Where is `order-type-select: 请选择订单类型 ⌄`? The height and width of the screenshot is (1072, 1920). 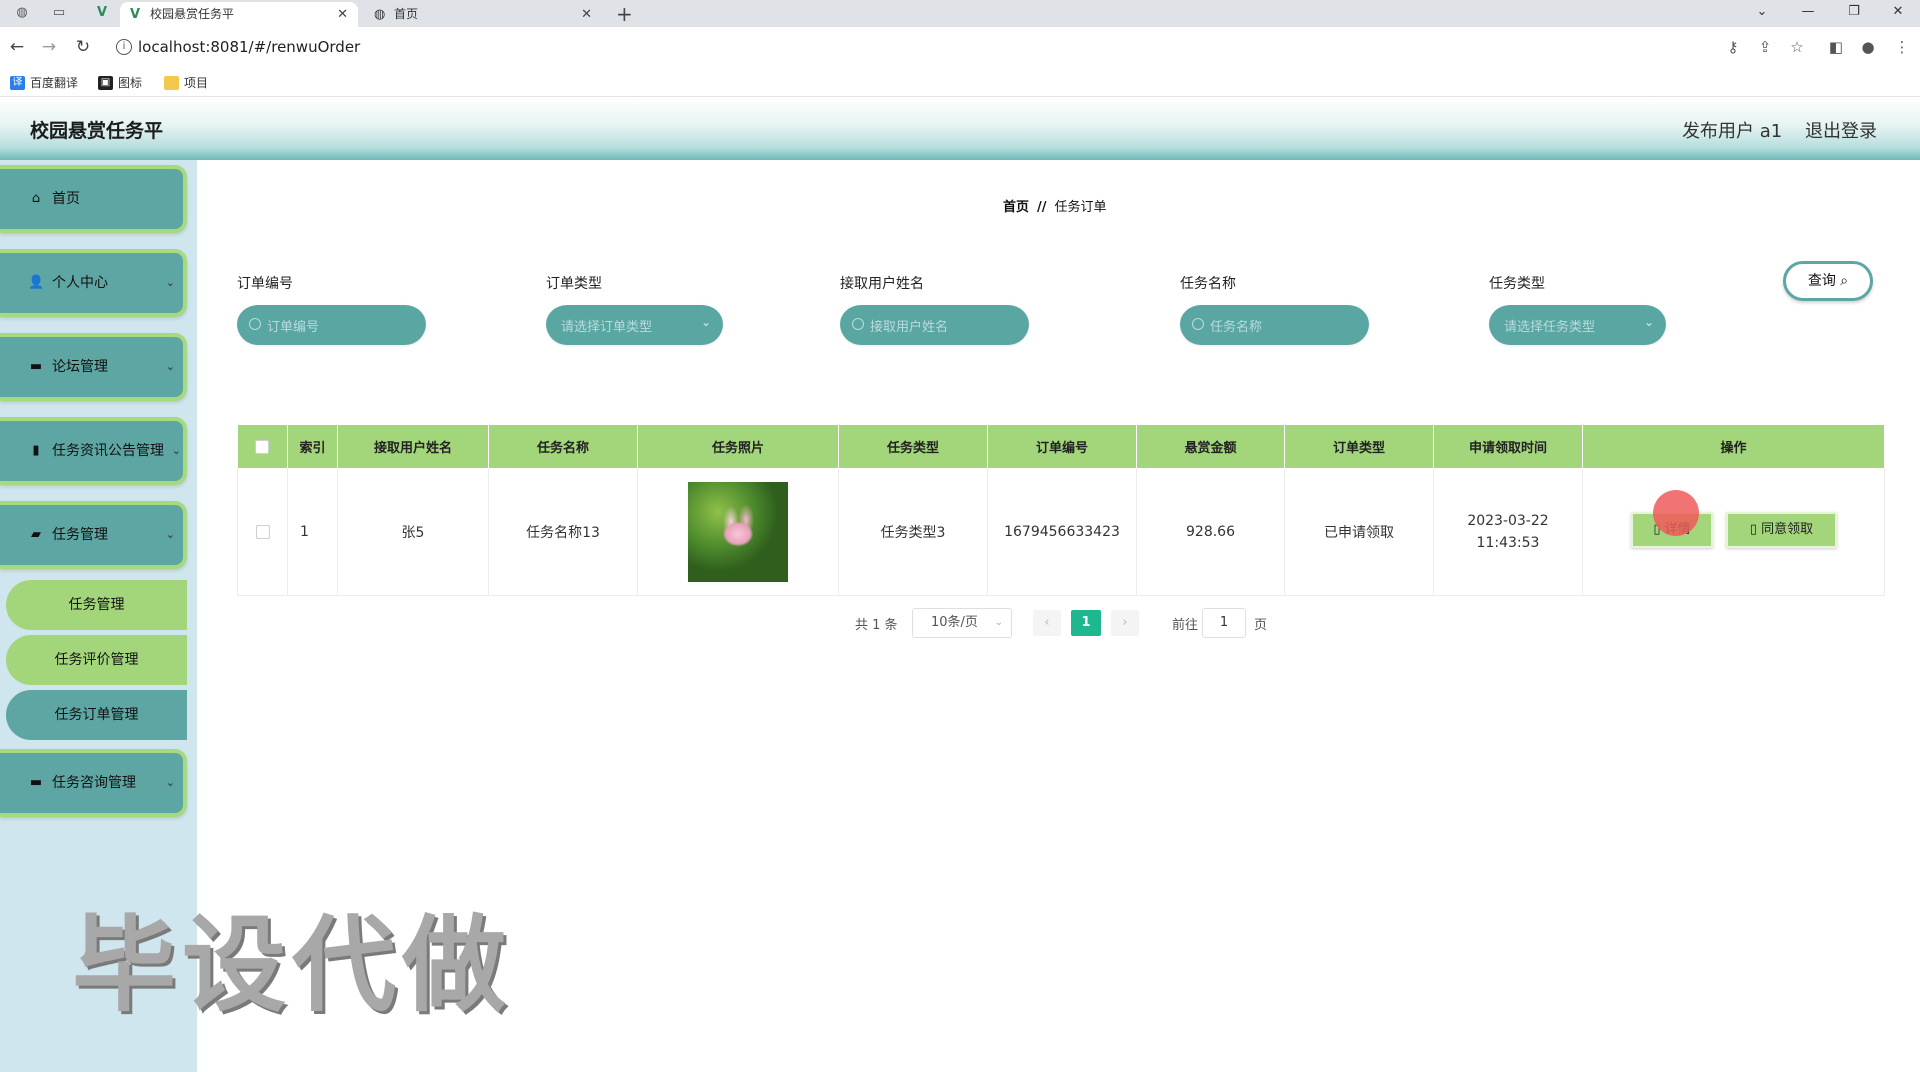 order-type-select: 请选择订单类型 ⌄ is located at coordinates (634, 324).